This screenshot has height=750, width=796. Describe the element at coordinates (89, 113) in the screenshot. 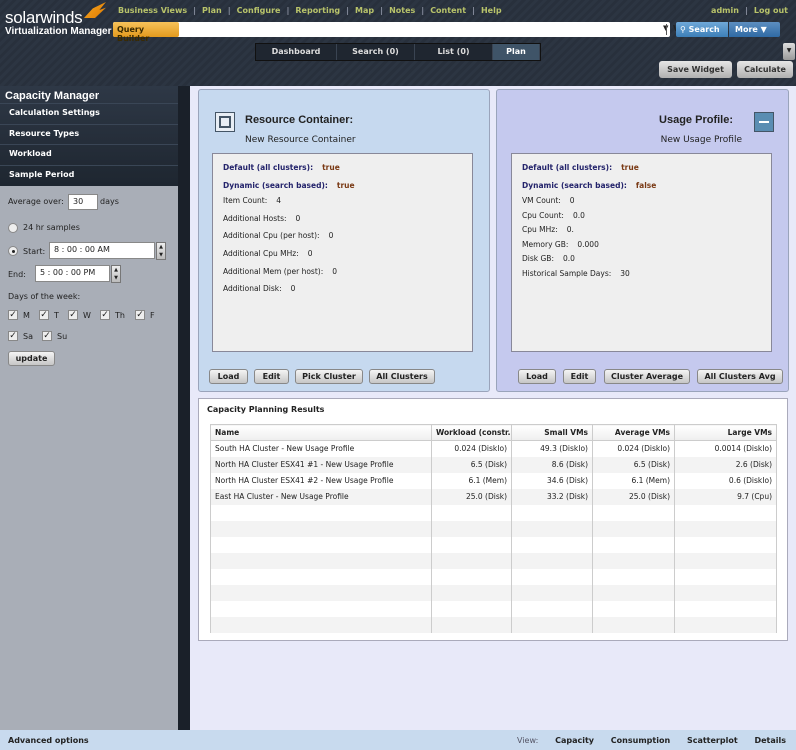

I see `sidebar-item-calculation-settings: Calculation Settings` at that location.